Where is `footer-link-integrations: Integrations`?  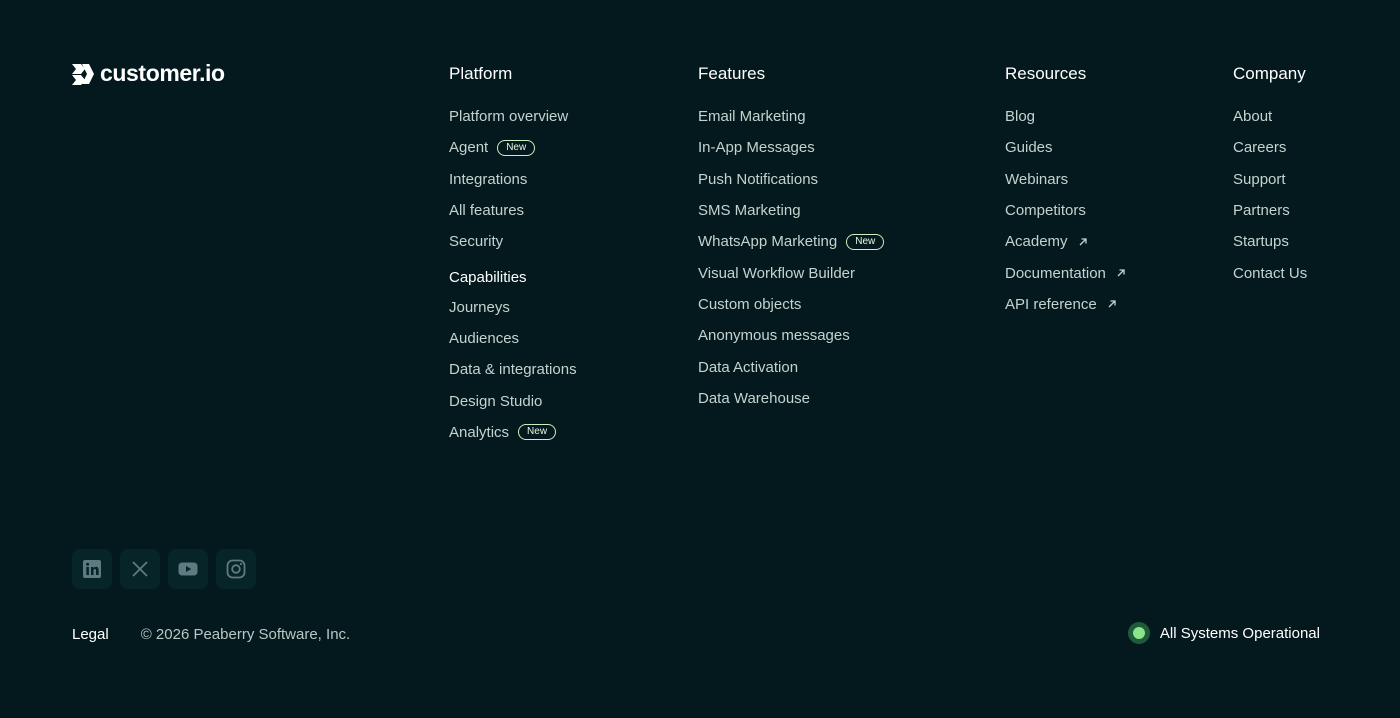
footer-link-integrations: Integrations is located at coordinates (513, 179).